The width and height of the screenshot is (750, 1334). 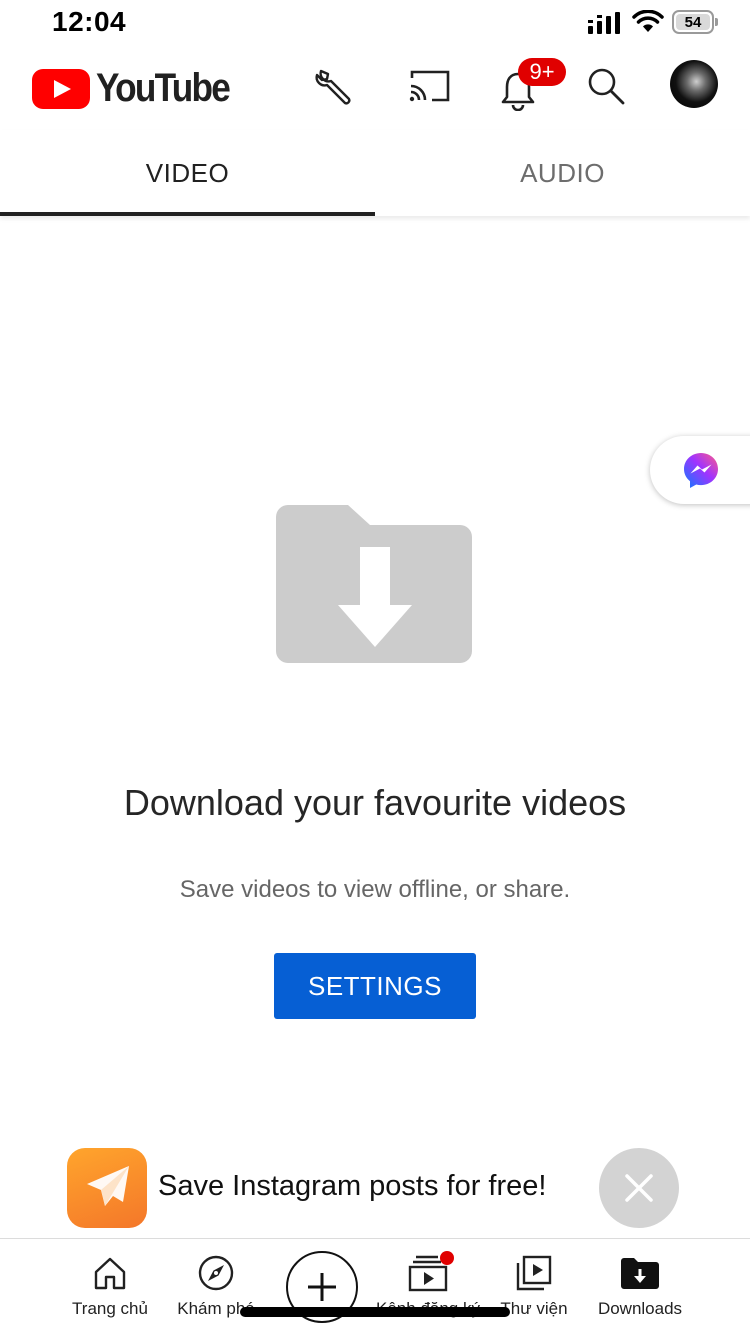 I want to click on settings-button: SETTINGS, so click(x=375, y=986).